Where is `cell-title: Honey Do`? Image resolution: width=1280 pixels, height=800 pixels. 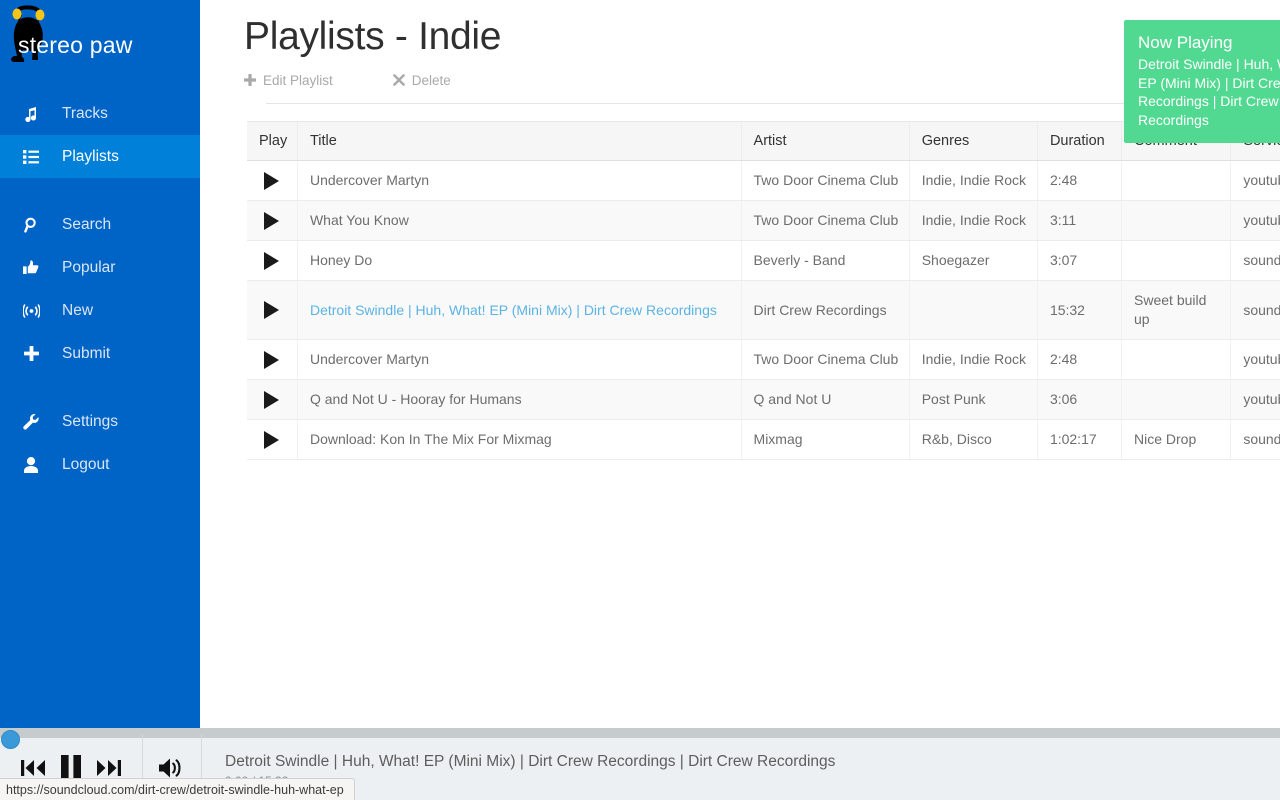
cell-title: Honey Do is located at coordinates (519, 260).